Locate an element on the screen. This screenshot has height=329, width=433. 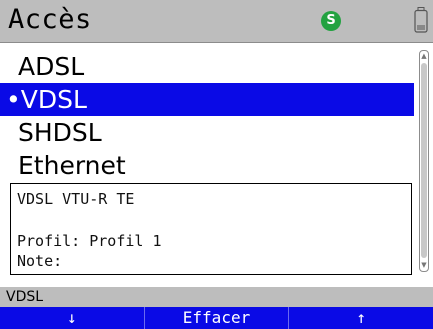
softkey-down-button: ↓ is located at coordinates (72, 318).